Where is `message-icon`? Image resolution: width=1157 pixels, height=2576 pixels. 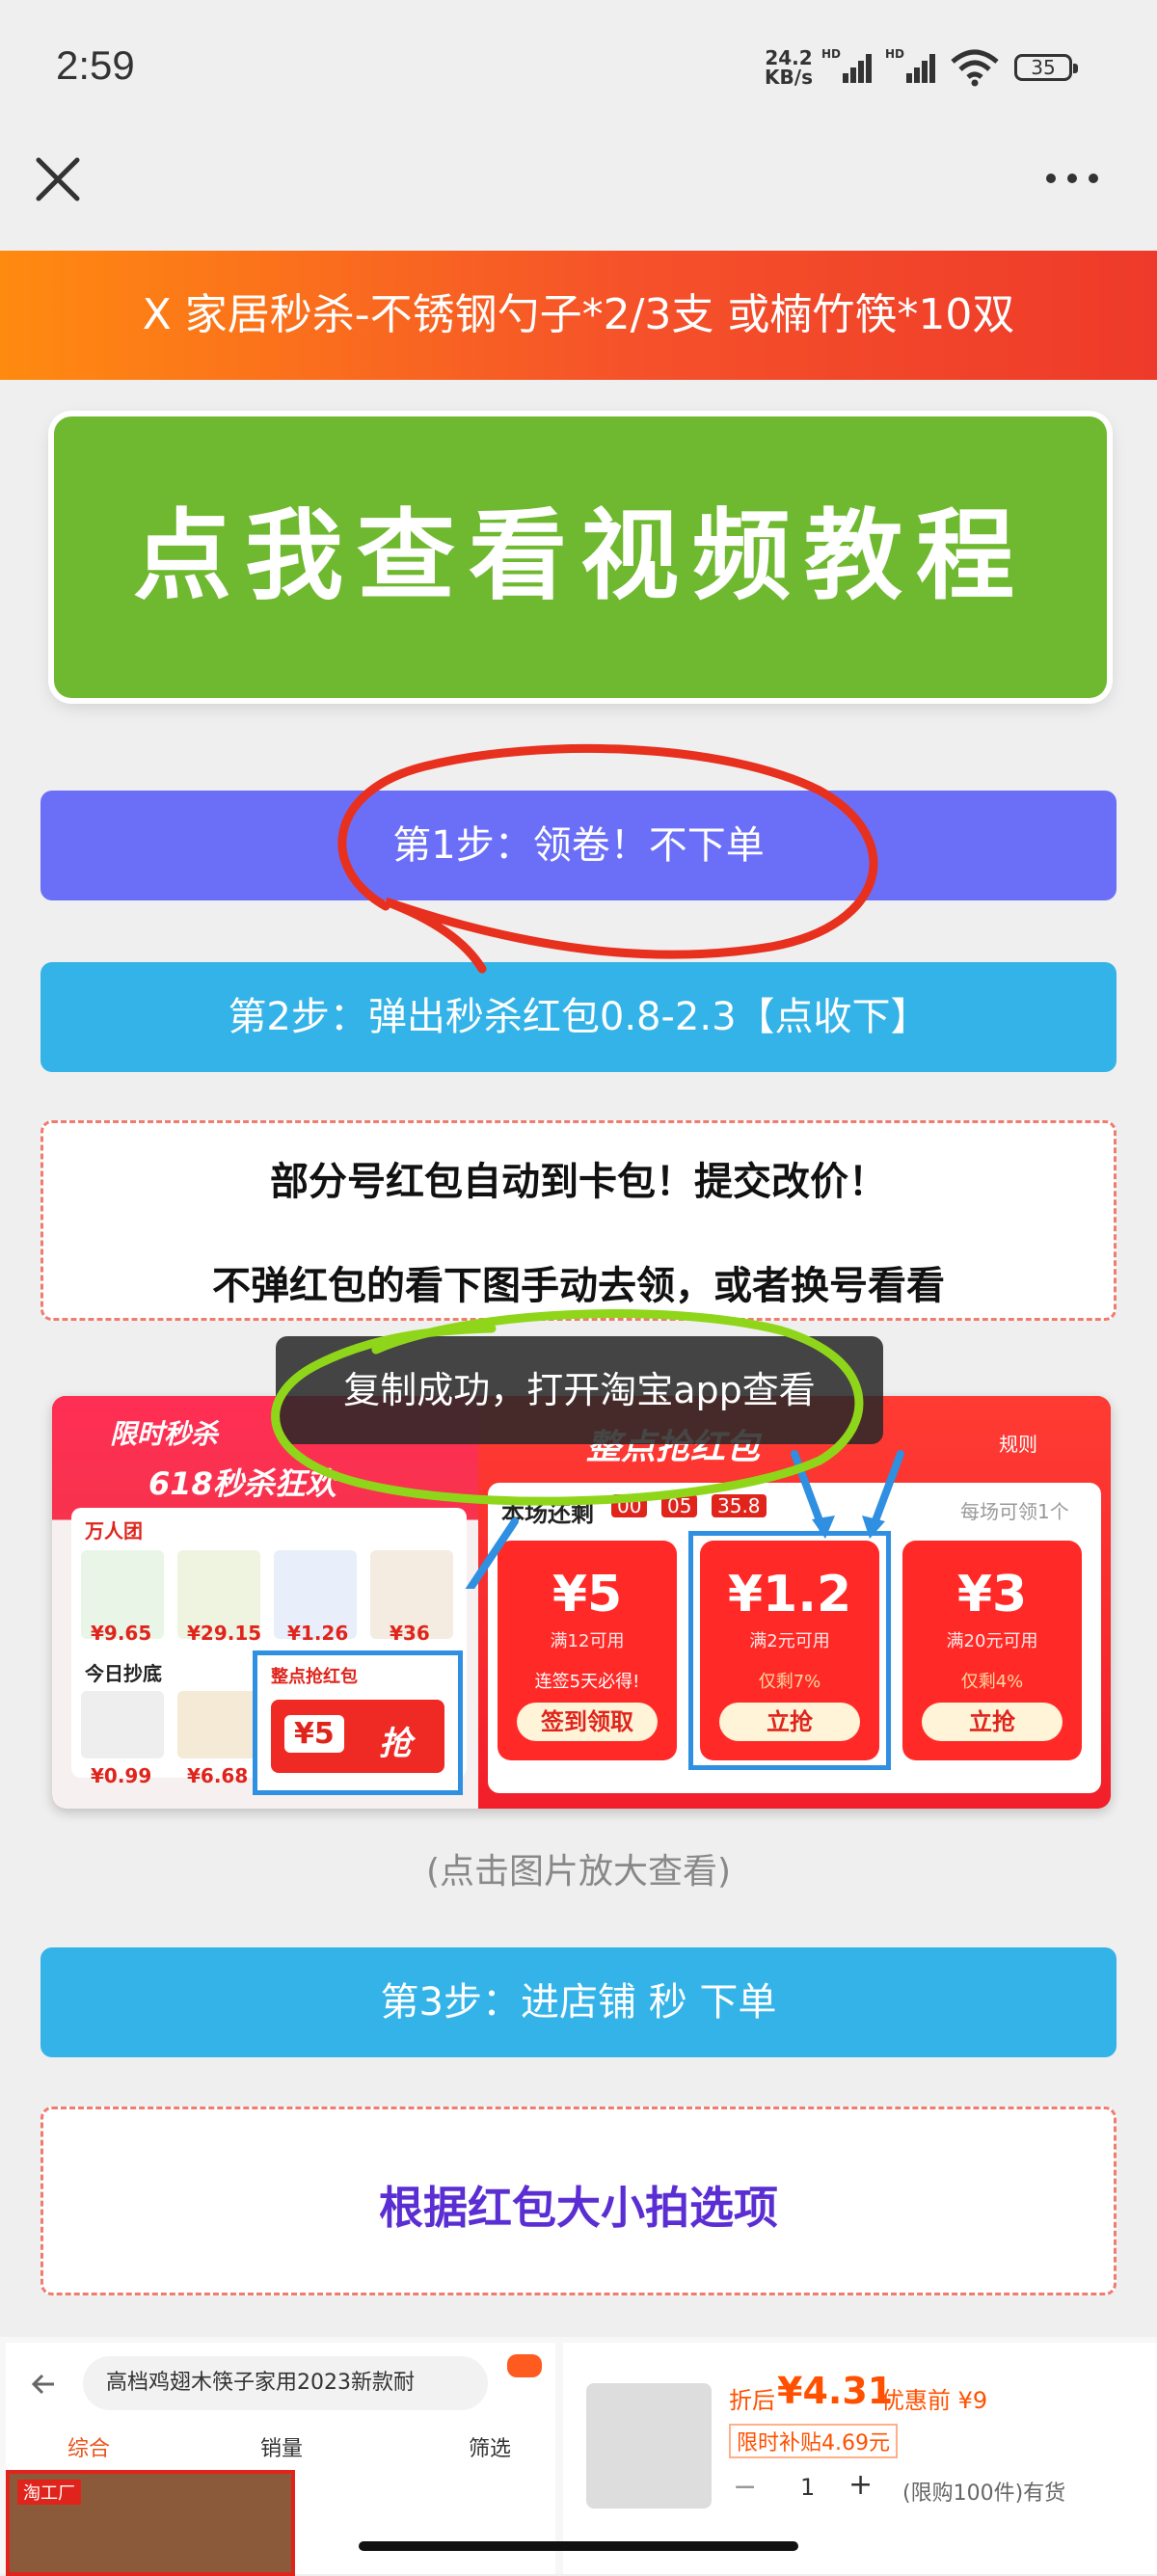
message-icon is located at coordinates (524, 2366).